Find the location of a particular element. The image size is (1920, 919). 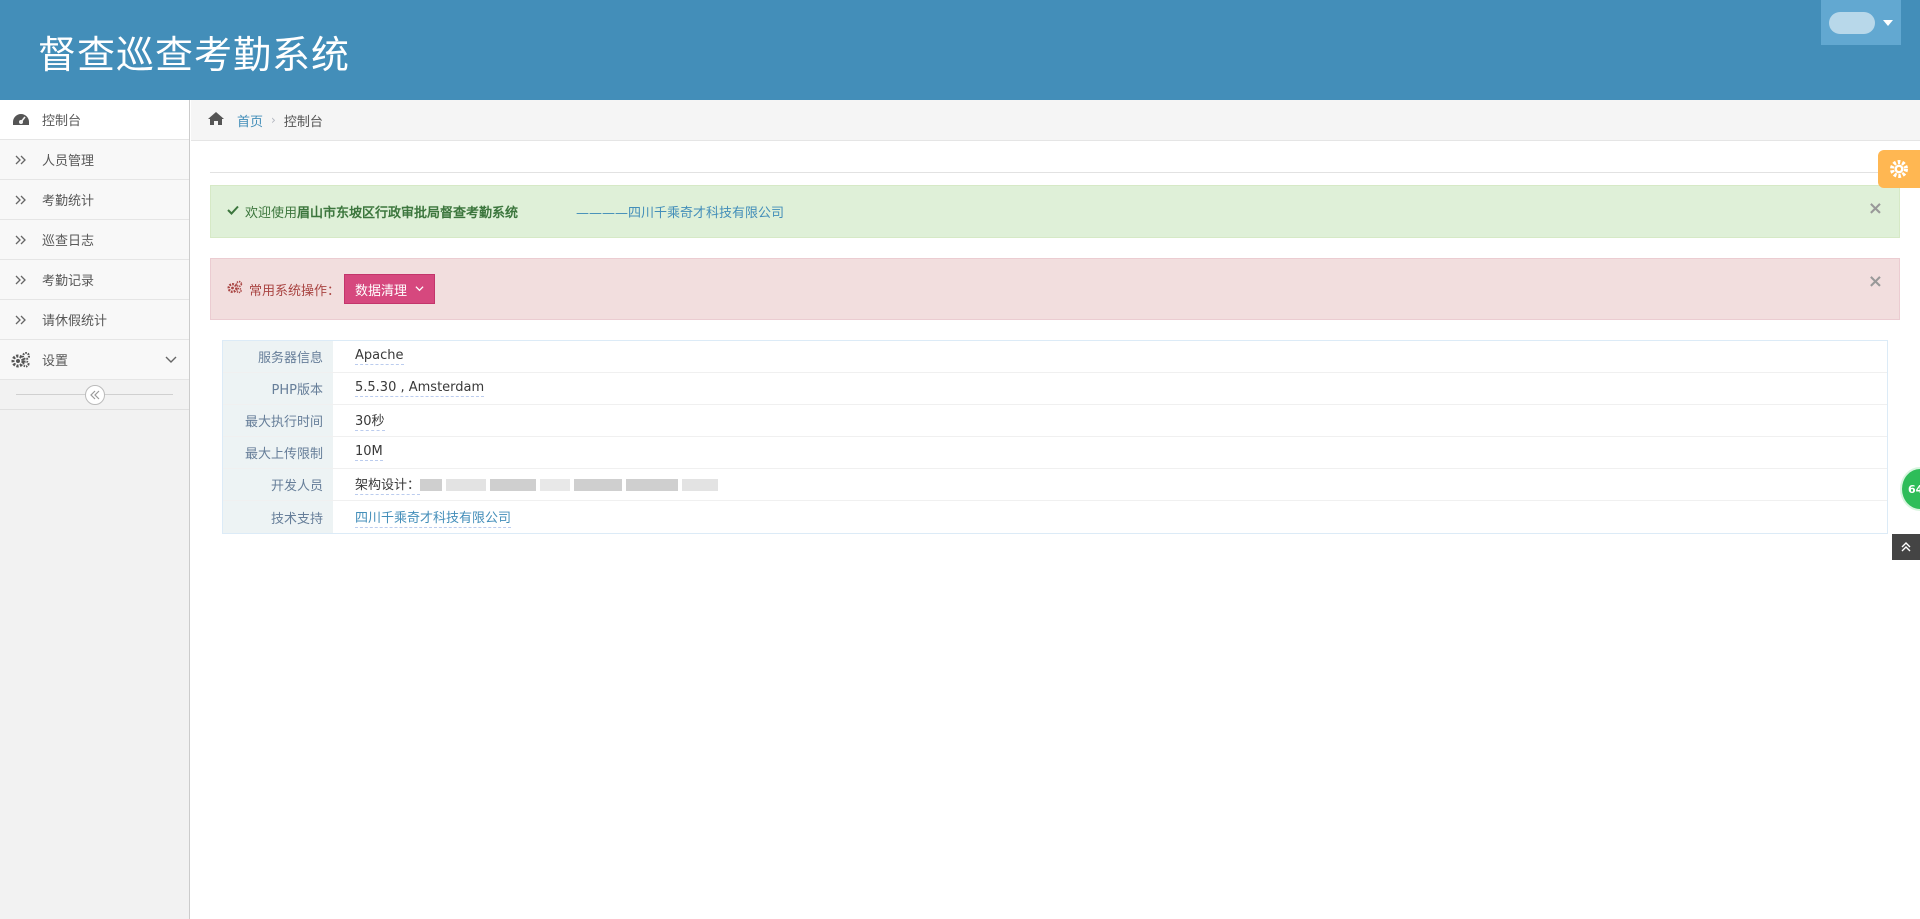

sidebar-collapse-row is located at coordinates (94, 395).